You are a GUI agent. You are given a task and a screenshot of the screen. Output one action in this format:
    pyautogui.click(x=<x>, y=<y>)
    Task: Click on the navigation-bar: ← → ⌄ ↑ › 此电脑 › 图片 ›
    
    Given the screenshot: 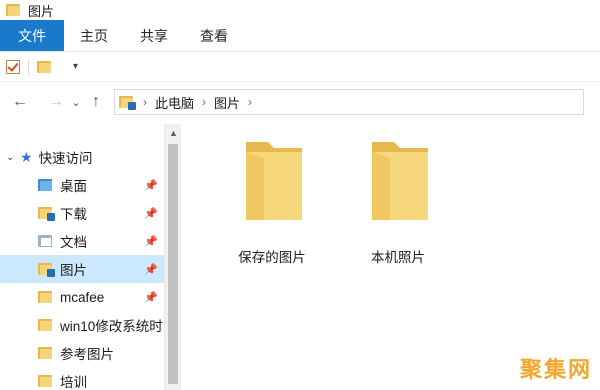 What is the action you would take?
    pyautogui.click(x=300, y=102)
    